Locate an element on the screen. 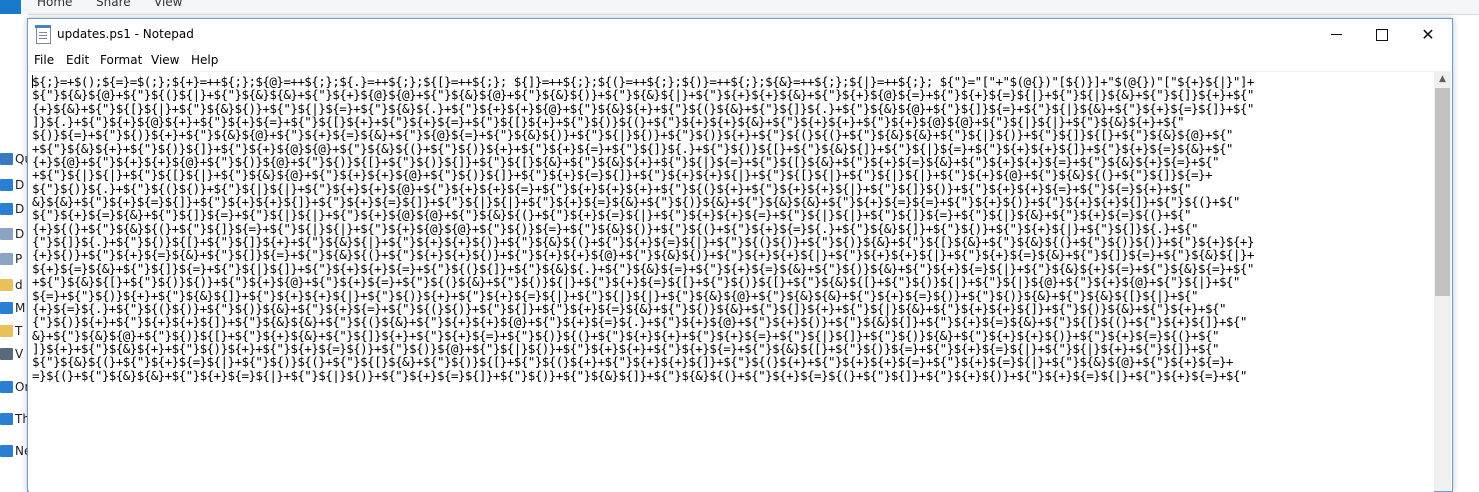 The height and width of the screenshot is (492, 1479). nav-item: Th is located at coordinates (14, 420).